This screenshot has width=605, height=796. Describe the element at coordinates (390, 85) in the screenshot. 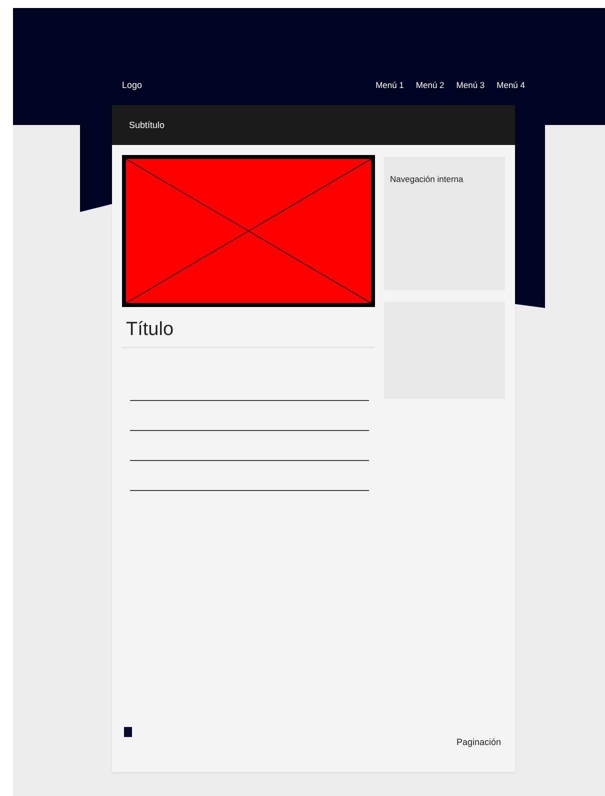

I see `menu-link: Menú 1` at that location.